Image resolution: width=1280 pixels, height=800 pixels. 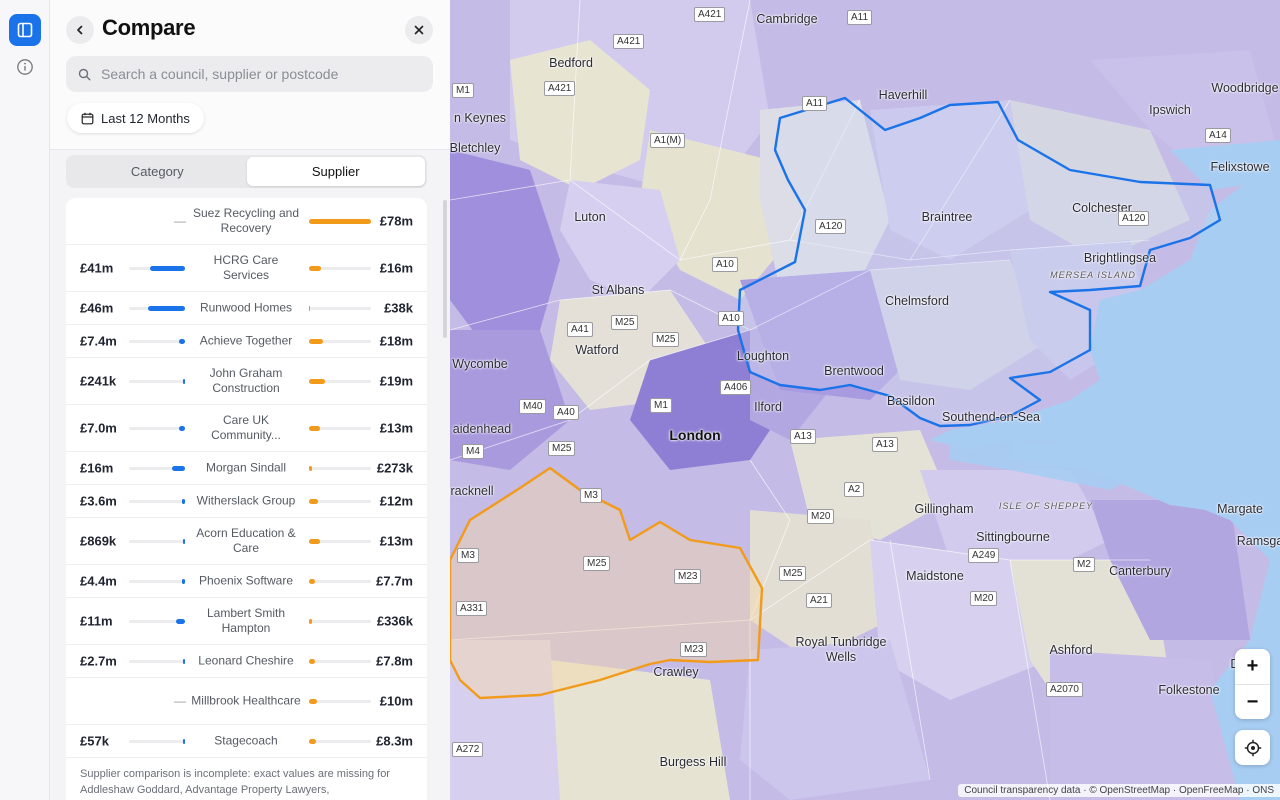 I want to click on back-button, so click(x=80, y=30).